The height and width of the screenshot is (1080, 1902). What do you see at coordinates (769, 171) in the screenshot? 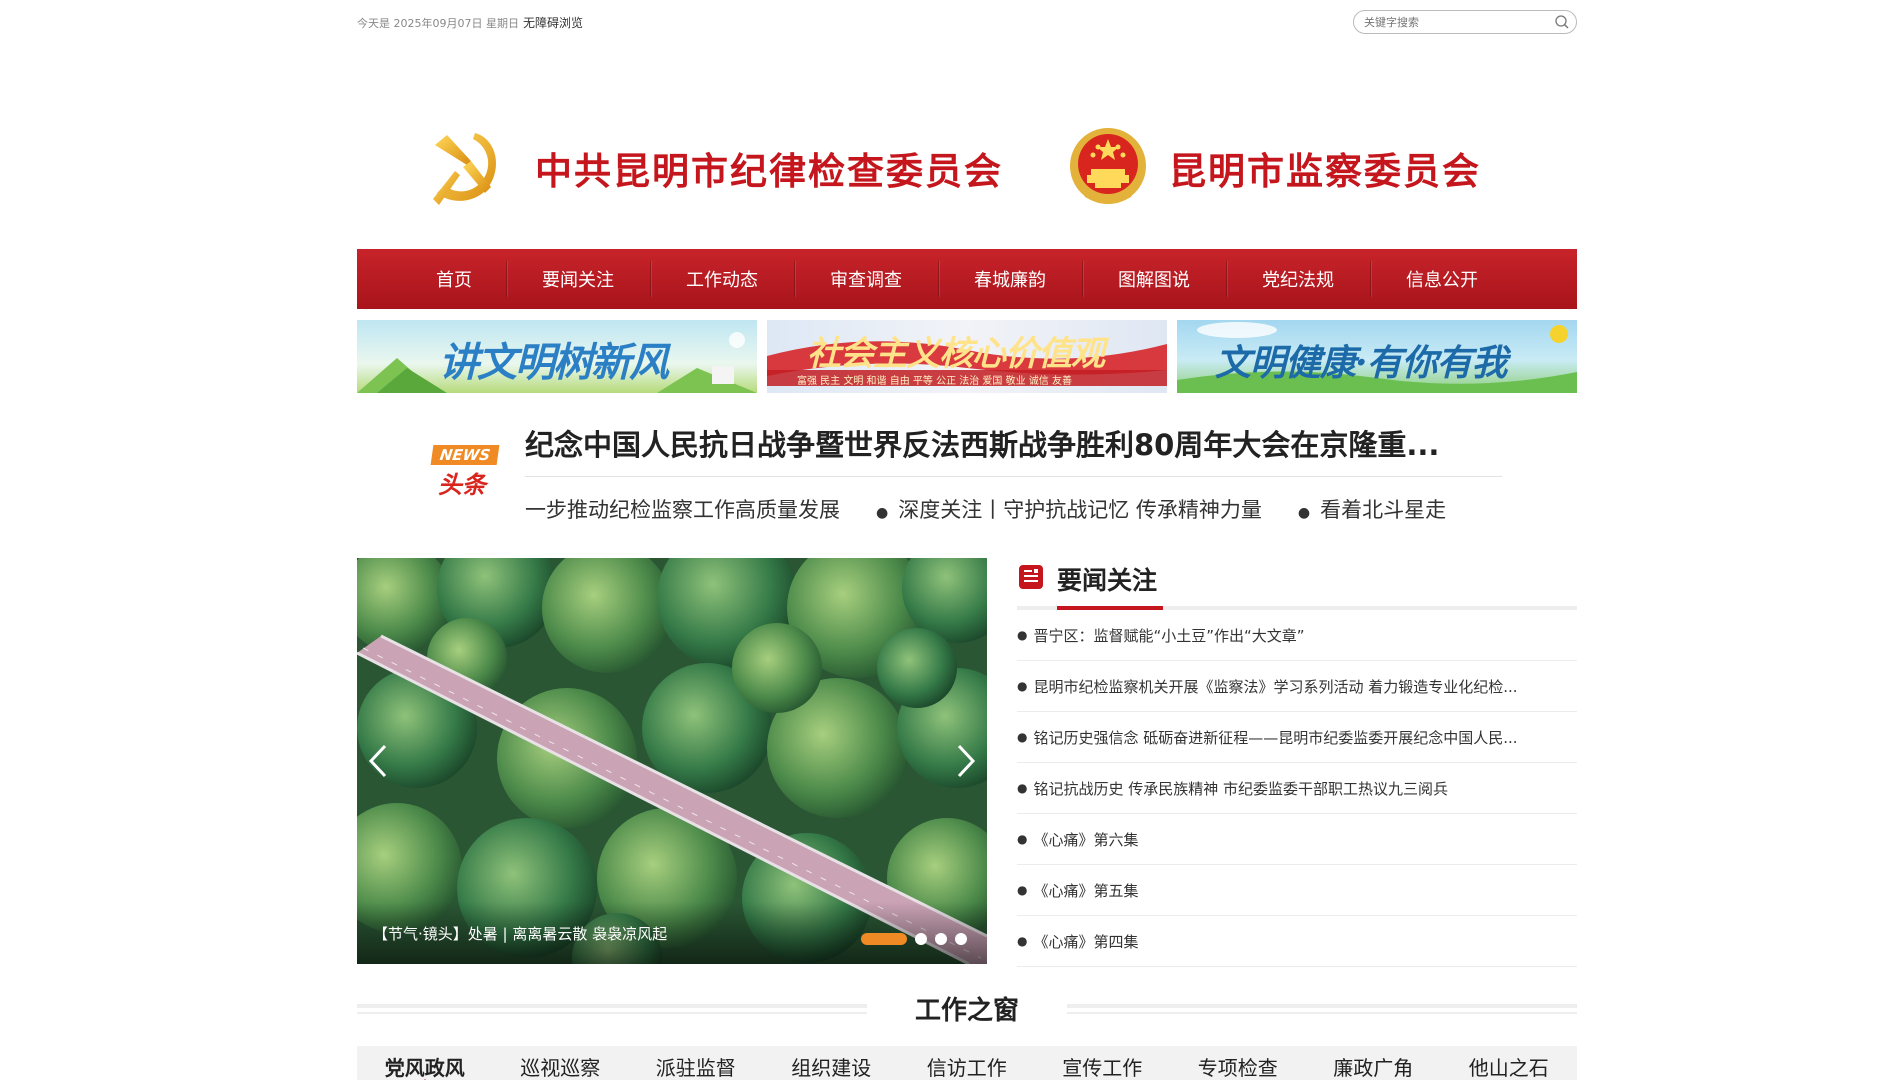
I see `ccdi-title: 中共昆明市纪律检查委员会` at bounding box center [769, 171].